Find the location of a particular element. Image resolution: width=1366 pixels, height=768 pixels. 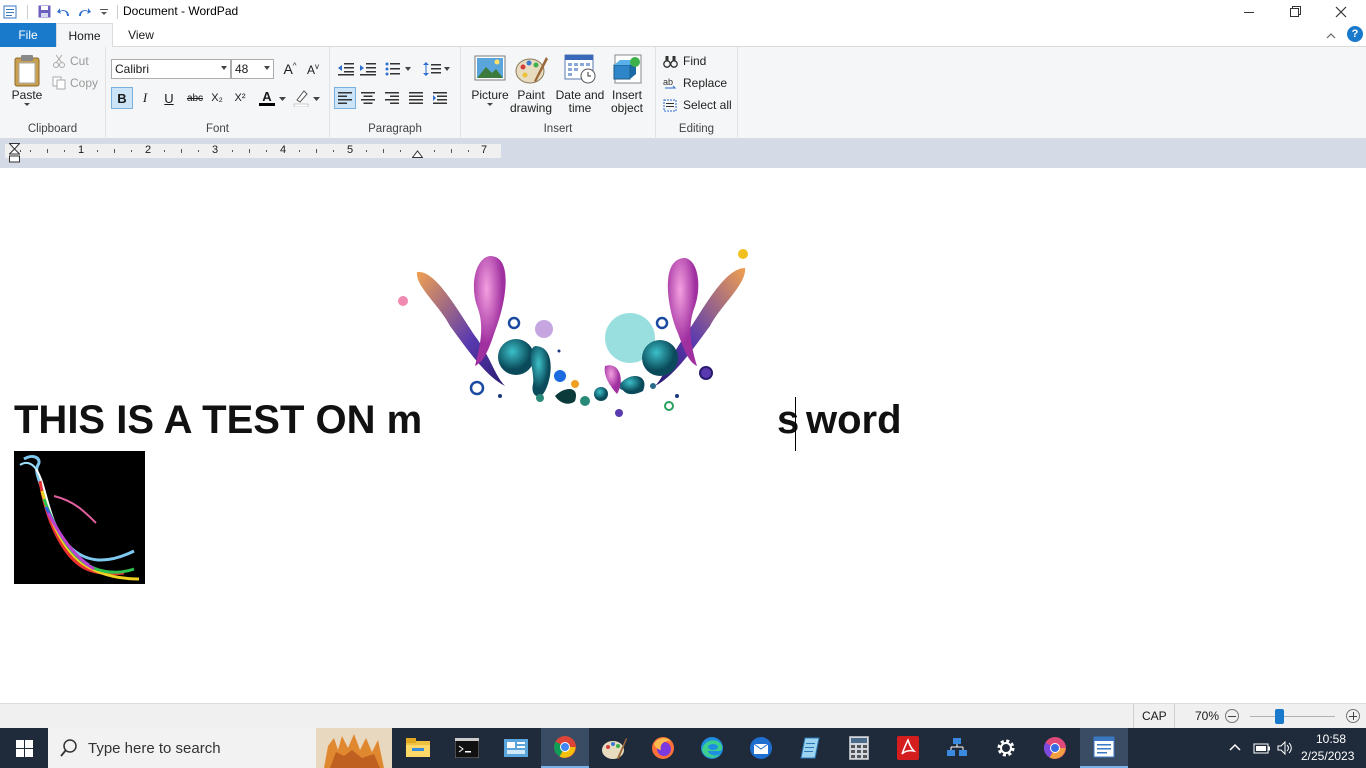

line-spacing-button is located at coordinates (437, 69).